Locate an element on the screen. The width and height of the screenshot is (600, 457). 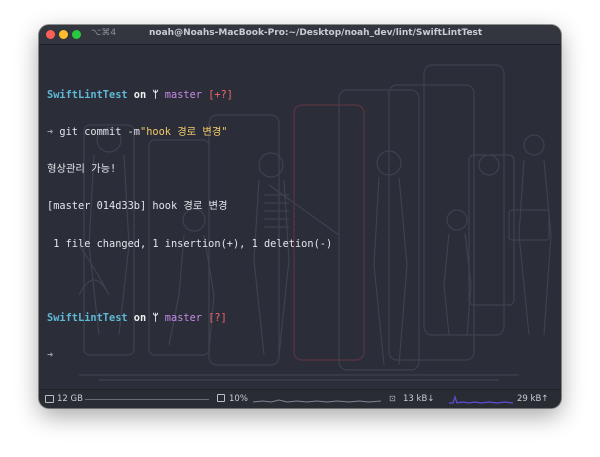
tab-shortcut: ⌥⌘4 is located at coordinates (104, 33).